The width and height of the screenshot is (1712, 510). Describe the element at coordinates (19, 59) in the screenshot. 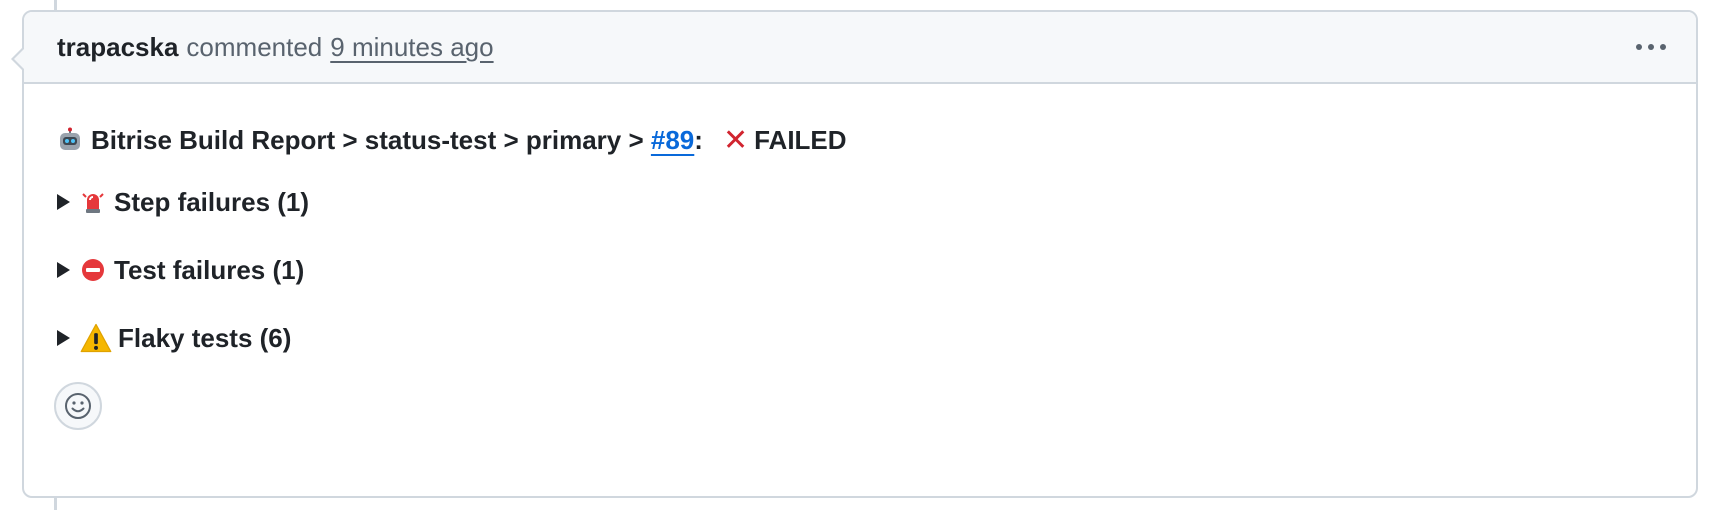

I see `comment-caret-inner` at that location.